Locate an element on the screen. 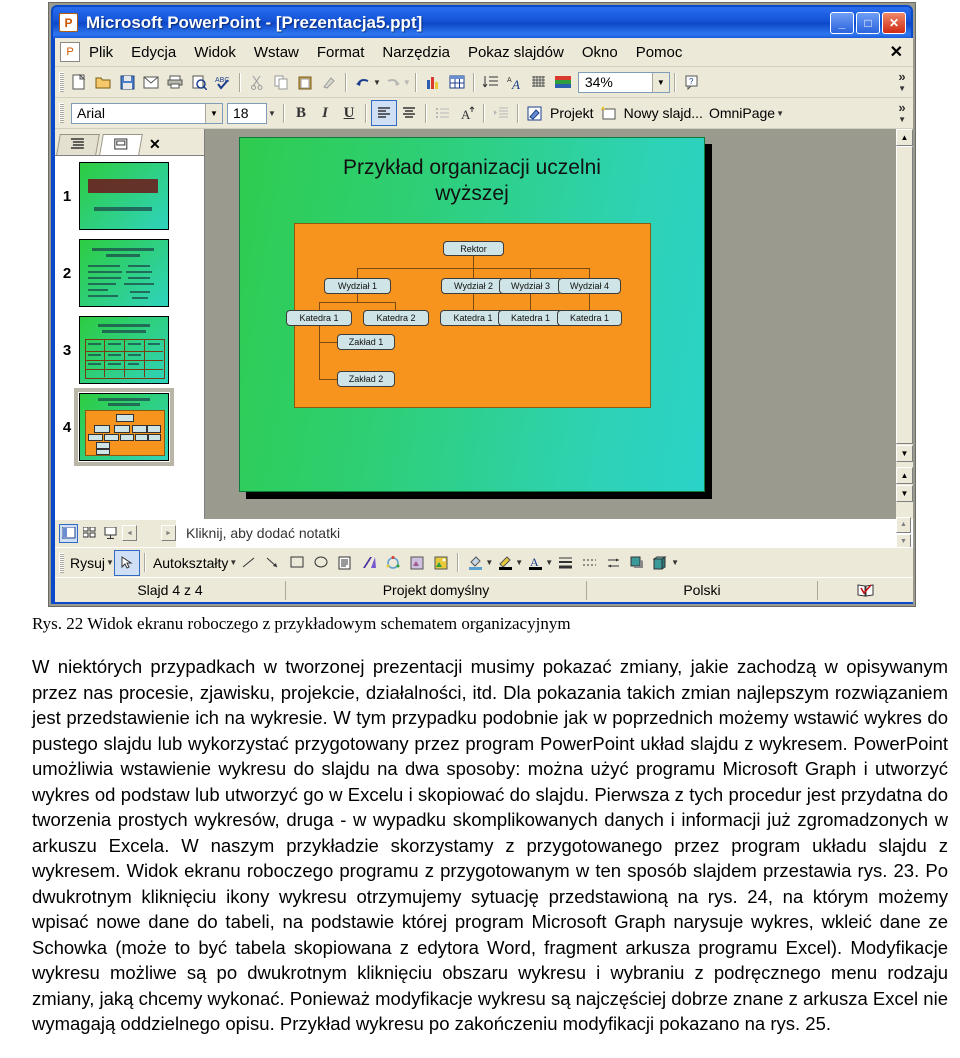 This screenshot has height=1058, width=960. indent-icon is located at coordinates (501, 113).